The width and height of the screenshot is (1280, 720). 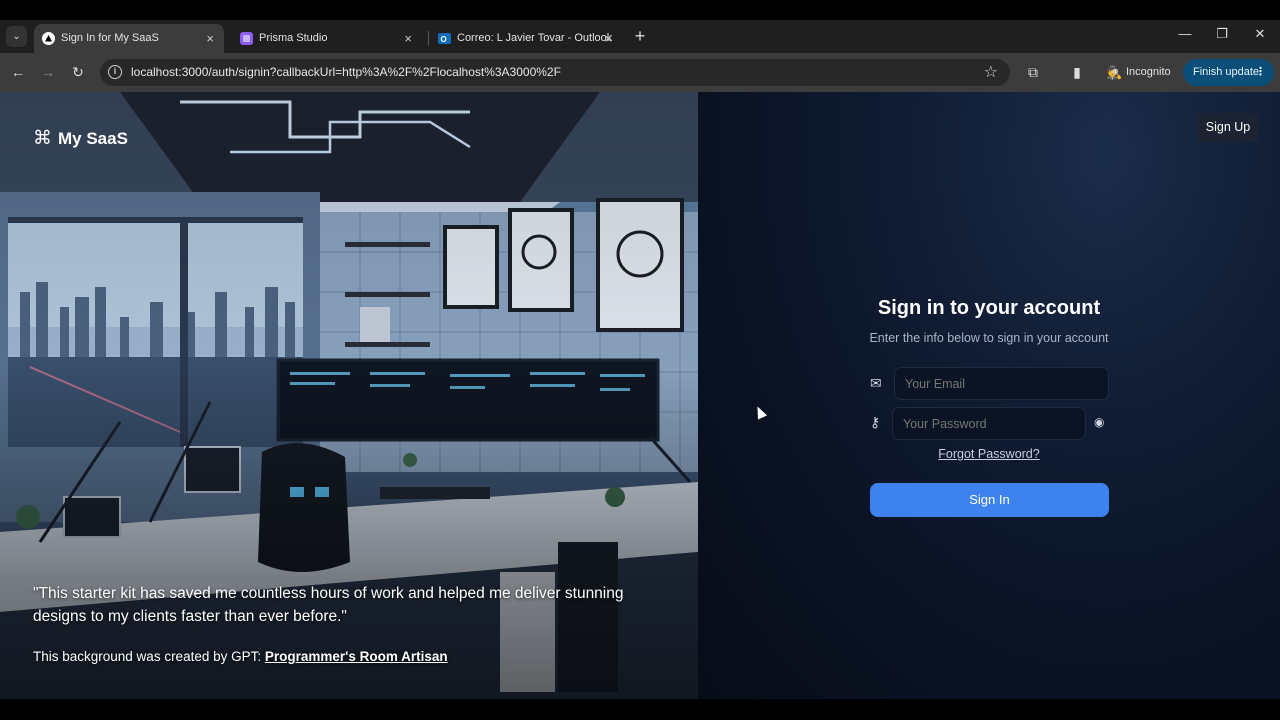 What do you see at coordinates (1001, 383) in the screenshot?
I see `email-field` at bounding box center [1001, 383].